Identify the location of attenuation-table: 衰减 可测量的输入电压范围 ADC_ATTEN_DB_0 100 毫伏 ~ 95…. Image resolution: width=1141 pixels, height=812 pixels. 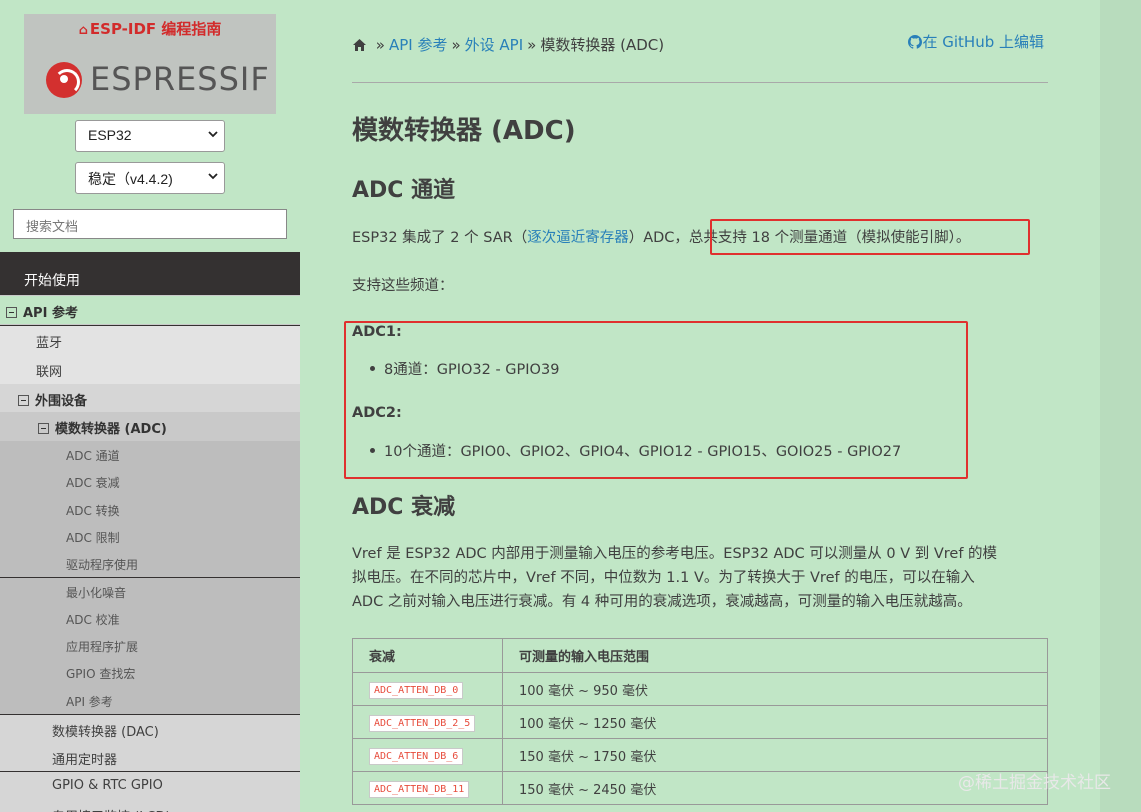
(700, 721).